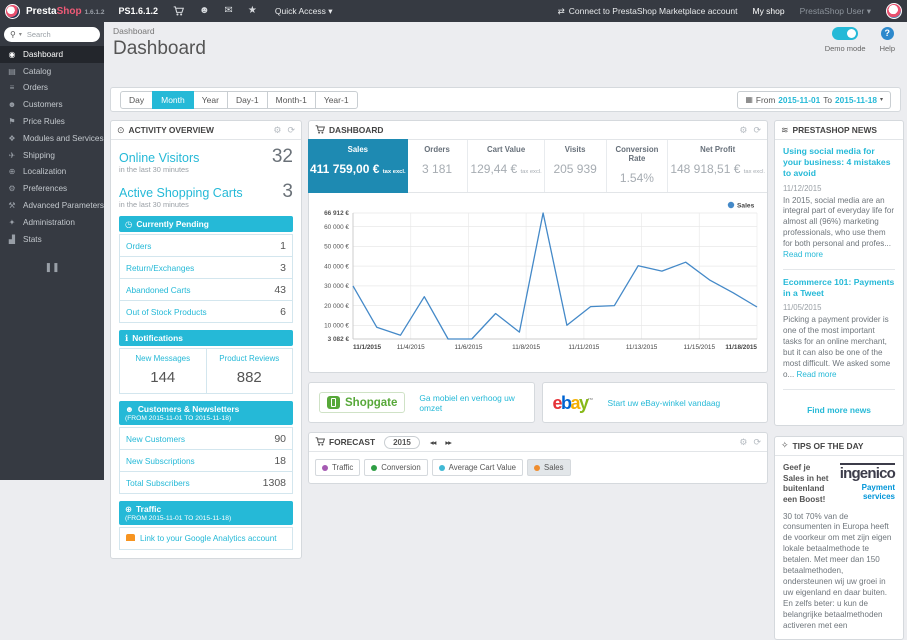 This screenshot has width=907, height=640. What do you see at coordinates (52, 205) in the screenshot?
I see `sidebar-item-advanced-parameters: ⚒ Advanced Parameters` at bounding box center [52, 205].